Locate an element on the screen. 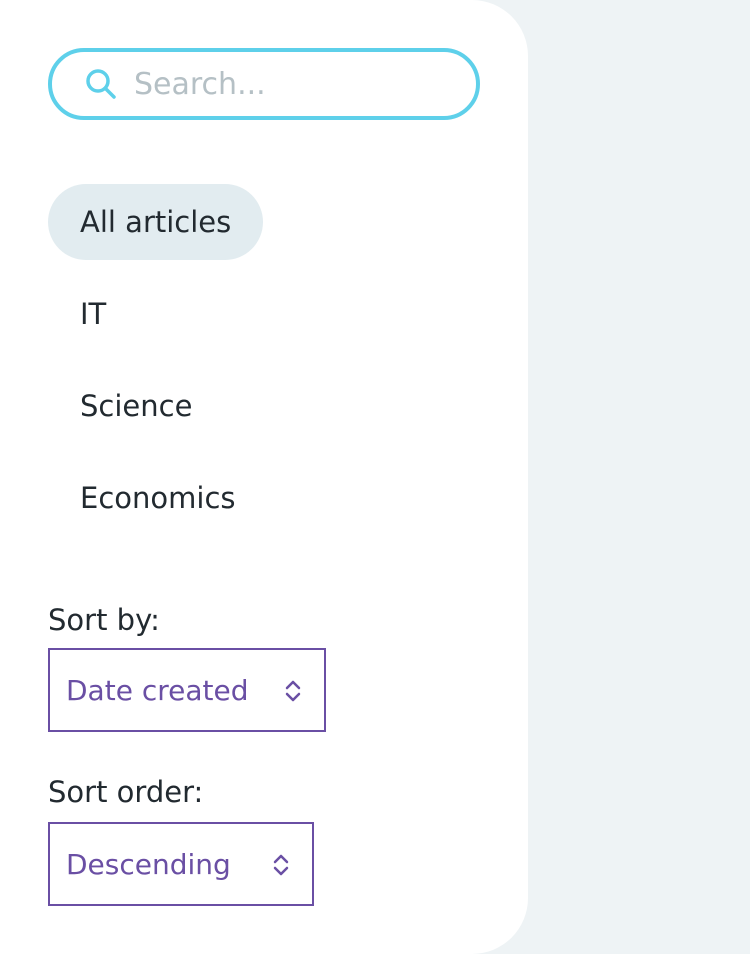 The width and height of the screenshot is (750, 954). sort-by-value: Date created is located at coordinates (157, 690).